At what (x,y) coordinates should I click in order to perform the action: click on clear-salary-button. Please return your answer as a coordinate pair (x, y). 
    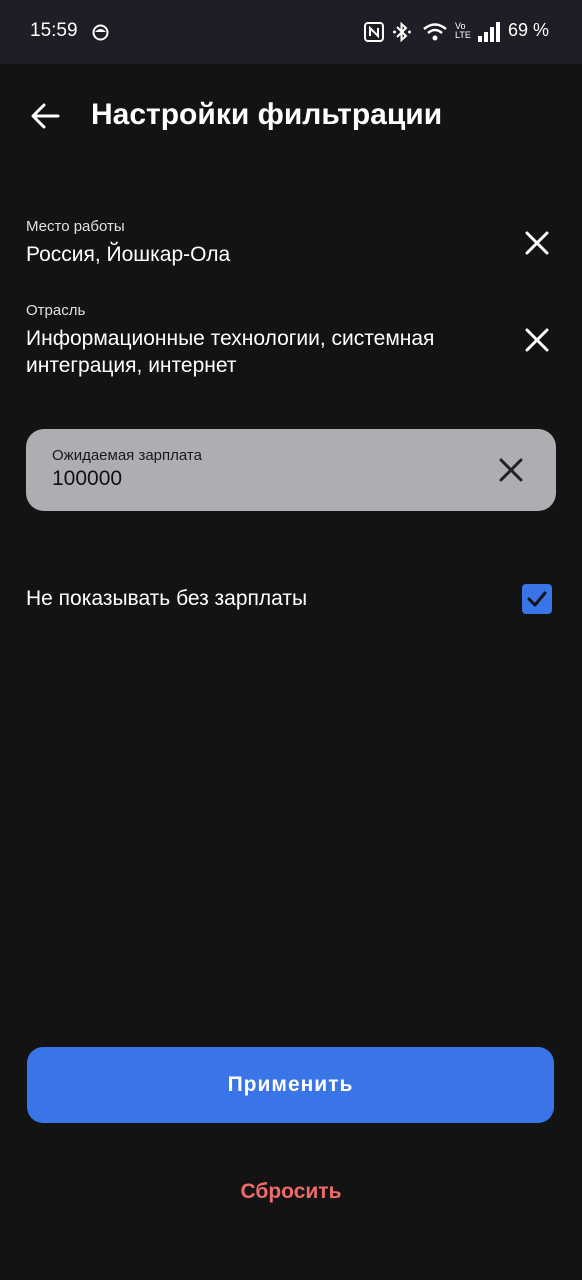
    Looking at the image, I should click on (511, 470).